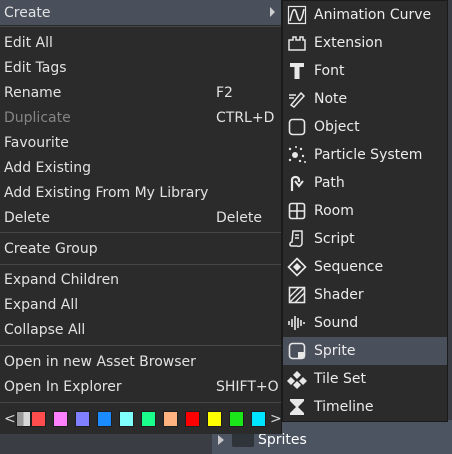 The height and width of the screenshot is (454, 452). I want to click on submenu-item-room: Room, so click(365, 211).